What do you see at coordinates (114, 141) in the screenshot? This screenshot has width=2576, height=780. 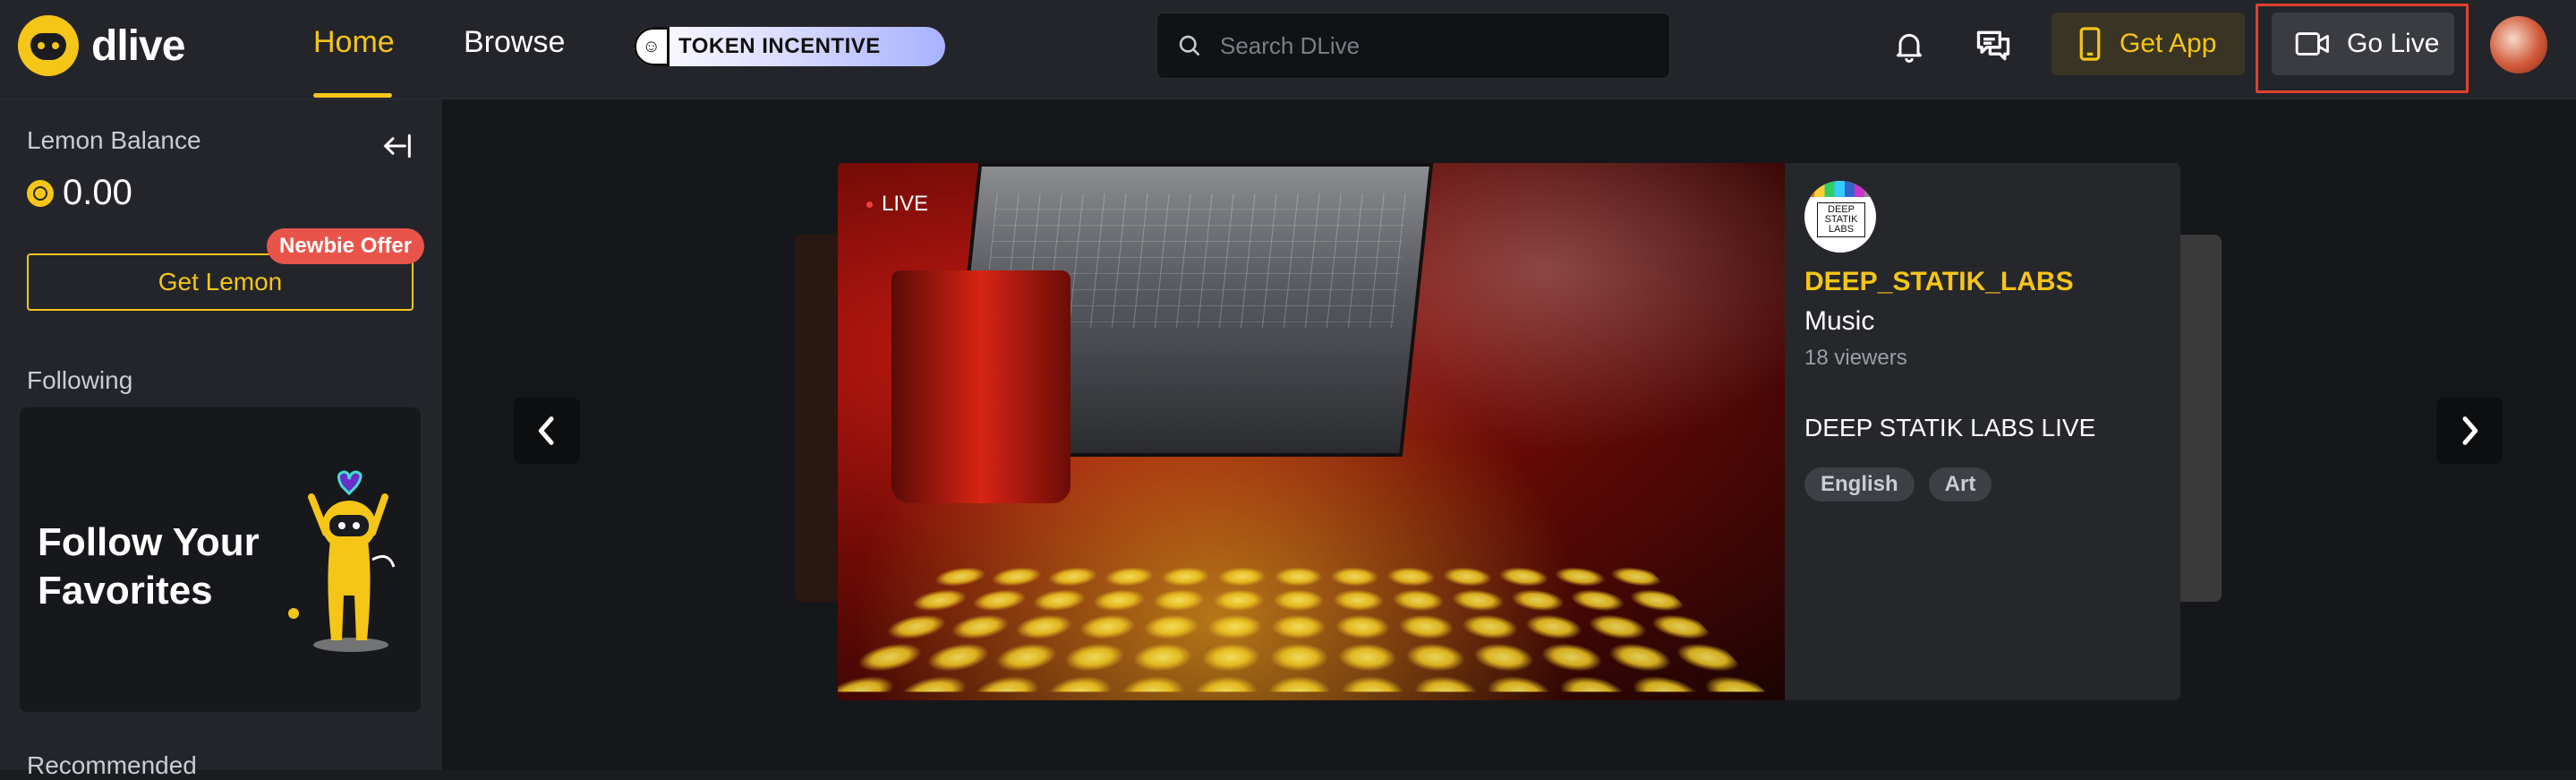 I see `lemon-balance-label: Lemon Balance` at bounding box center [114, 141].